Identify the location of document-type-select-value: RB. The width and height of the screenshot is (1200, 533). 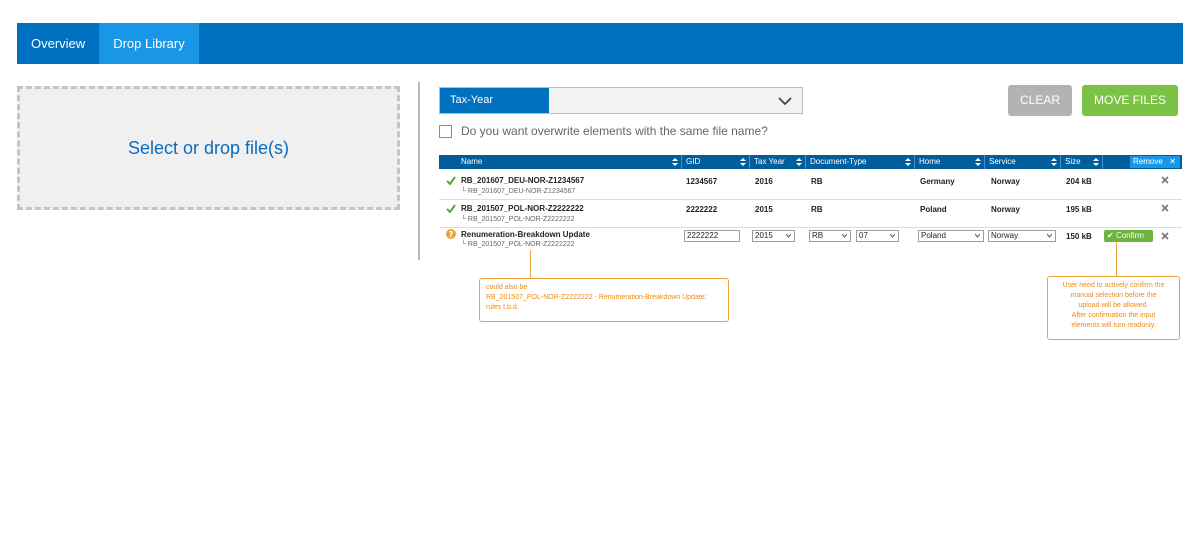
(818, 235).